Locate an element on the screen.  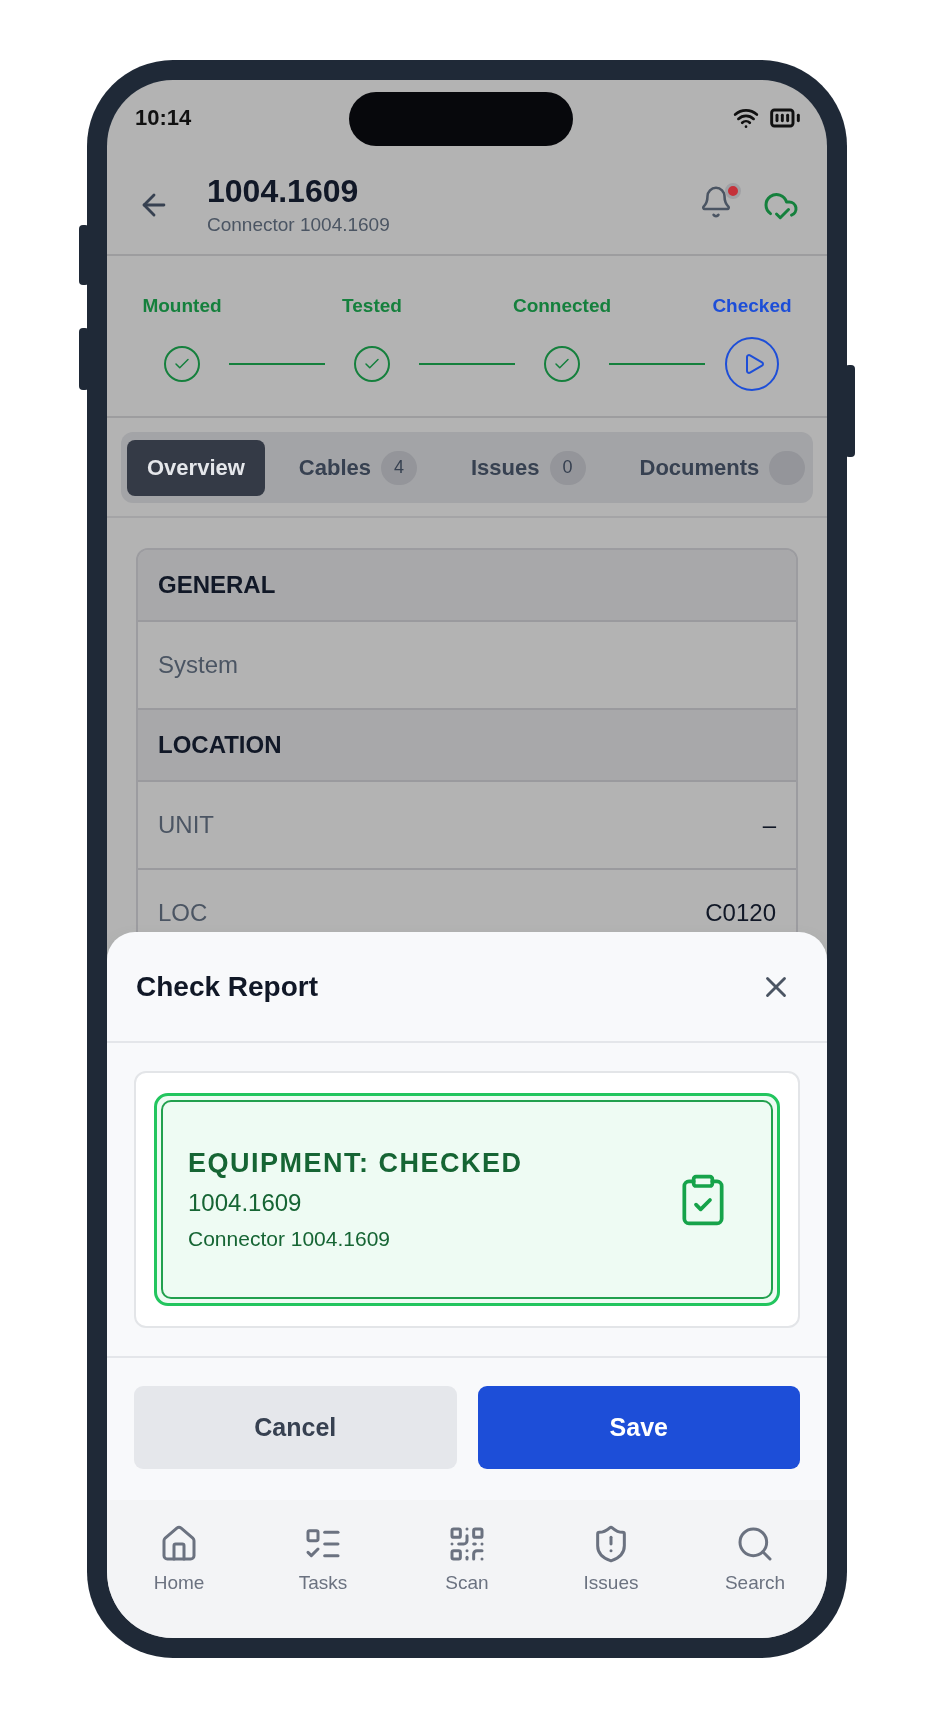
row-value: C0120 is located at coordinates (740, 913).